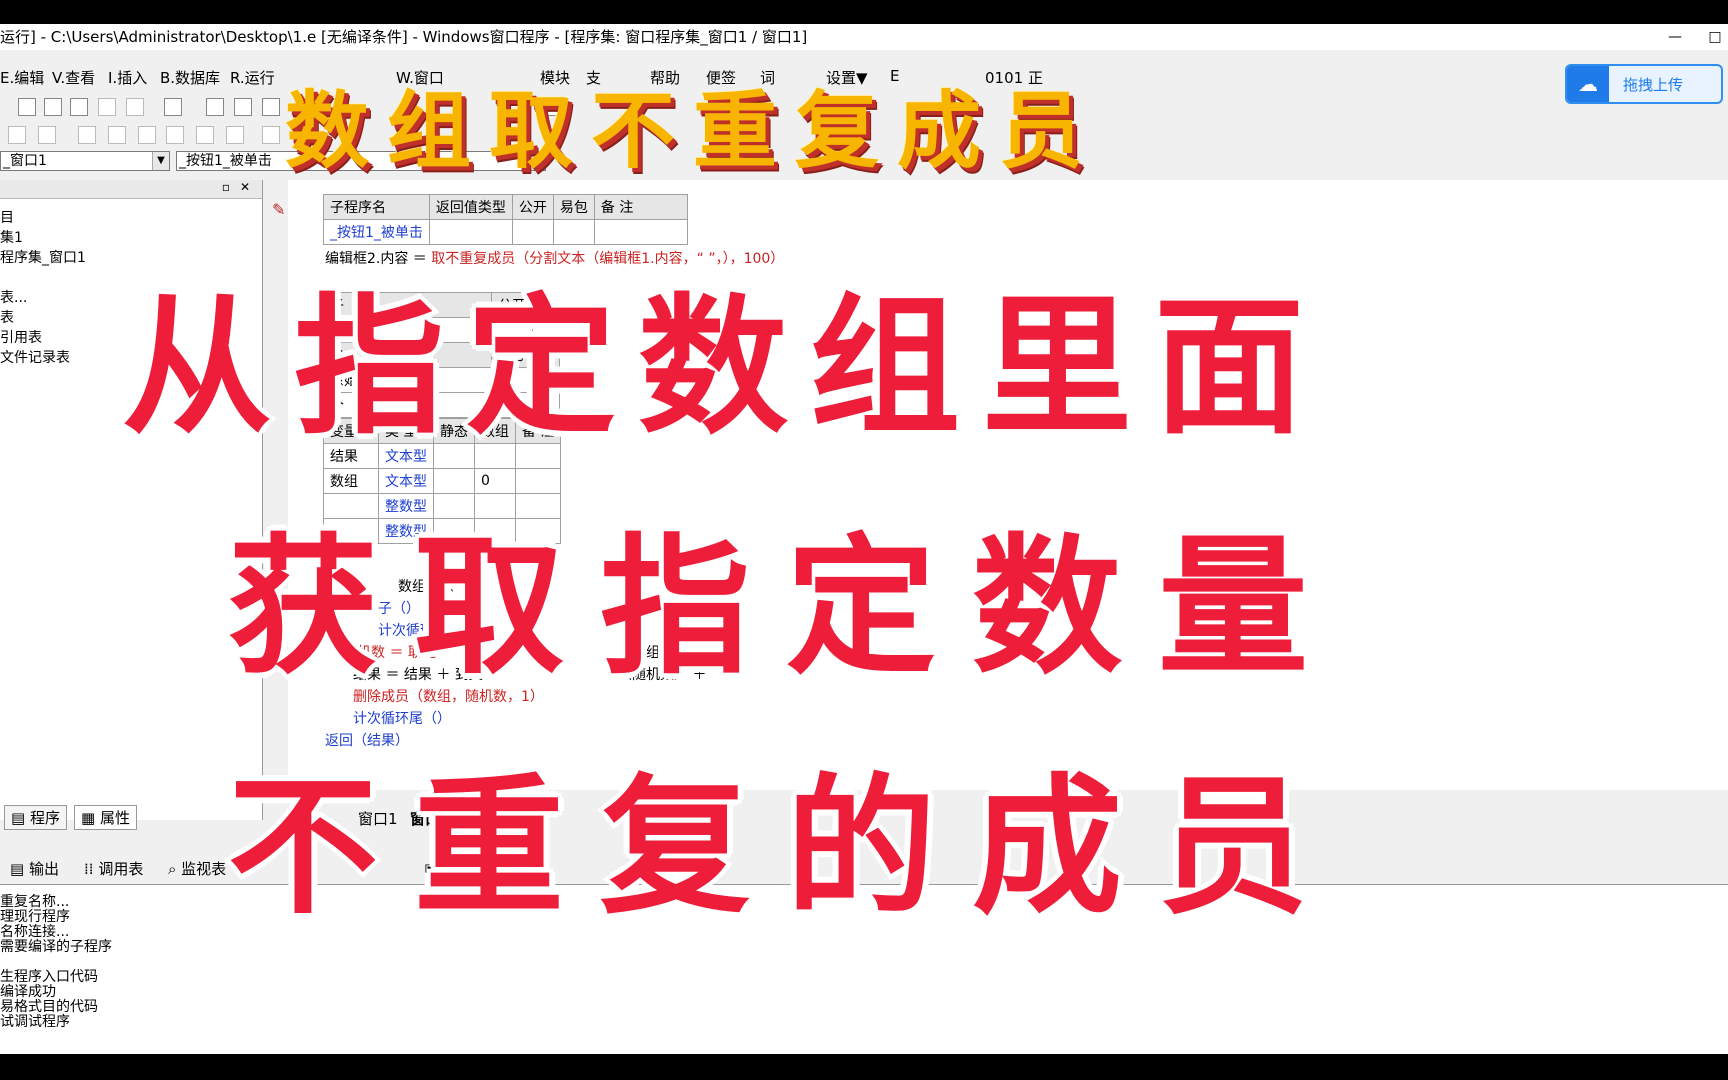 Image resolution: width=1728 pixels, height=1080 pixels. I want to click on tree-item: 文件记录表, so click(43, 358).